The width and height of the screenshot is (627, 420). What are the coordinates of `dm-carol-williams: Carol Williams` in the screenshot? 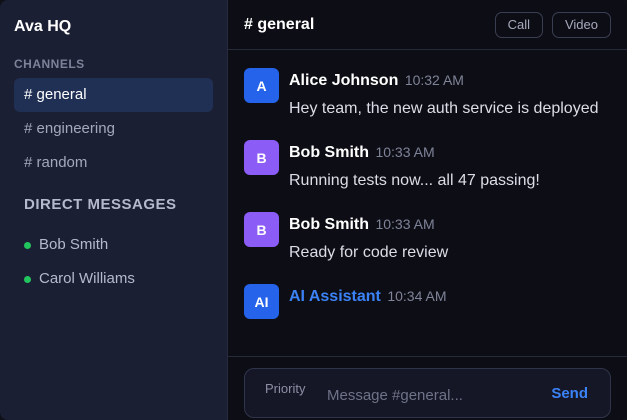 It's located at (113, 279).